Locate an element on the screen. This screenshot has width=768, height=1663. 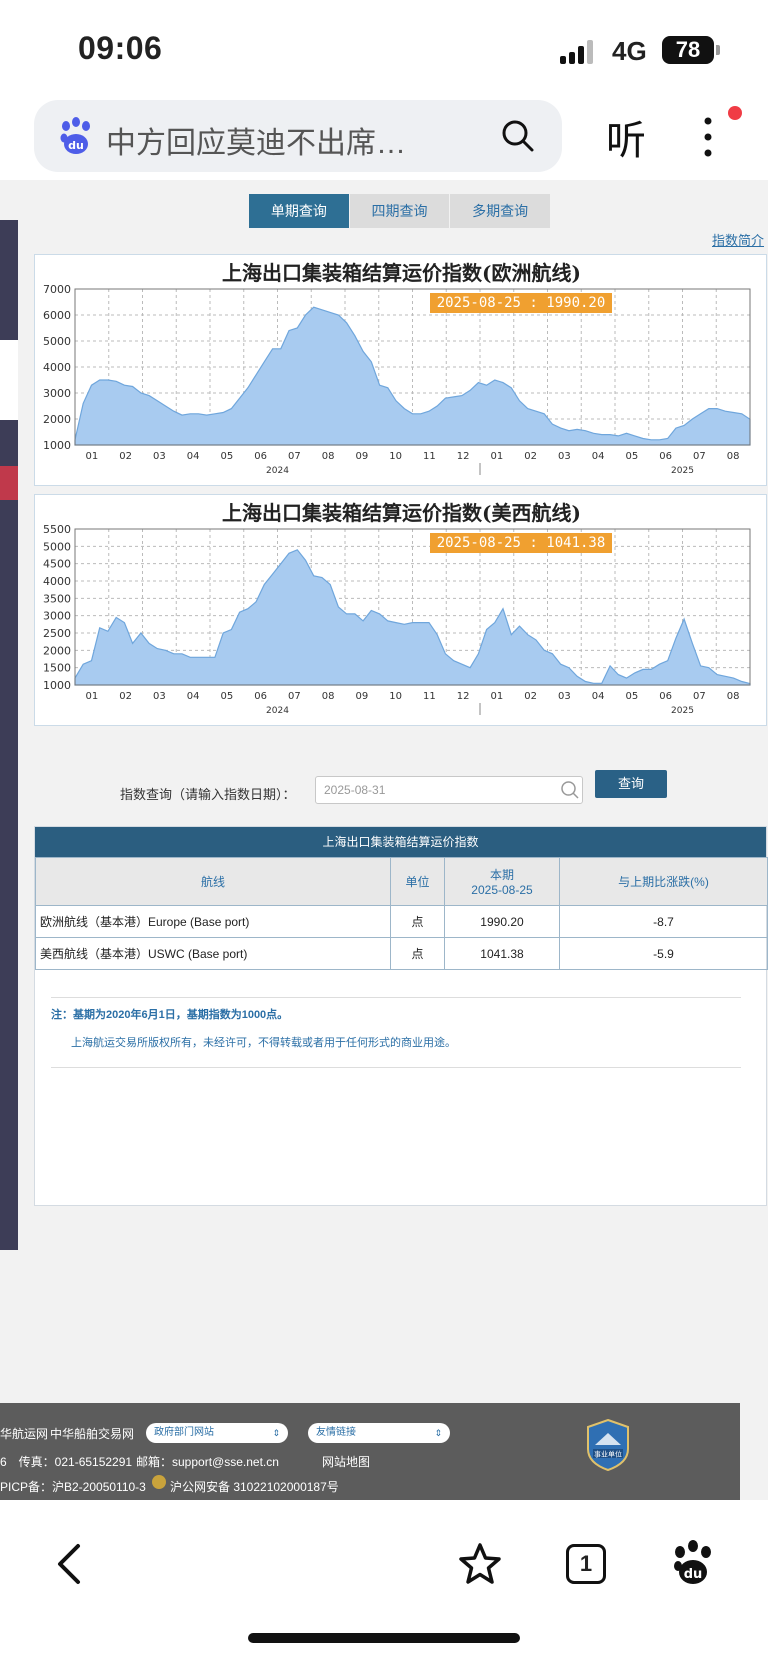
tab-single: 单期查询 is located at coordinates (299, 211).